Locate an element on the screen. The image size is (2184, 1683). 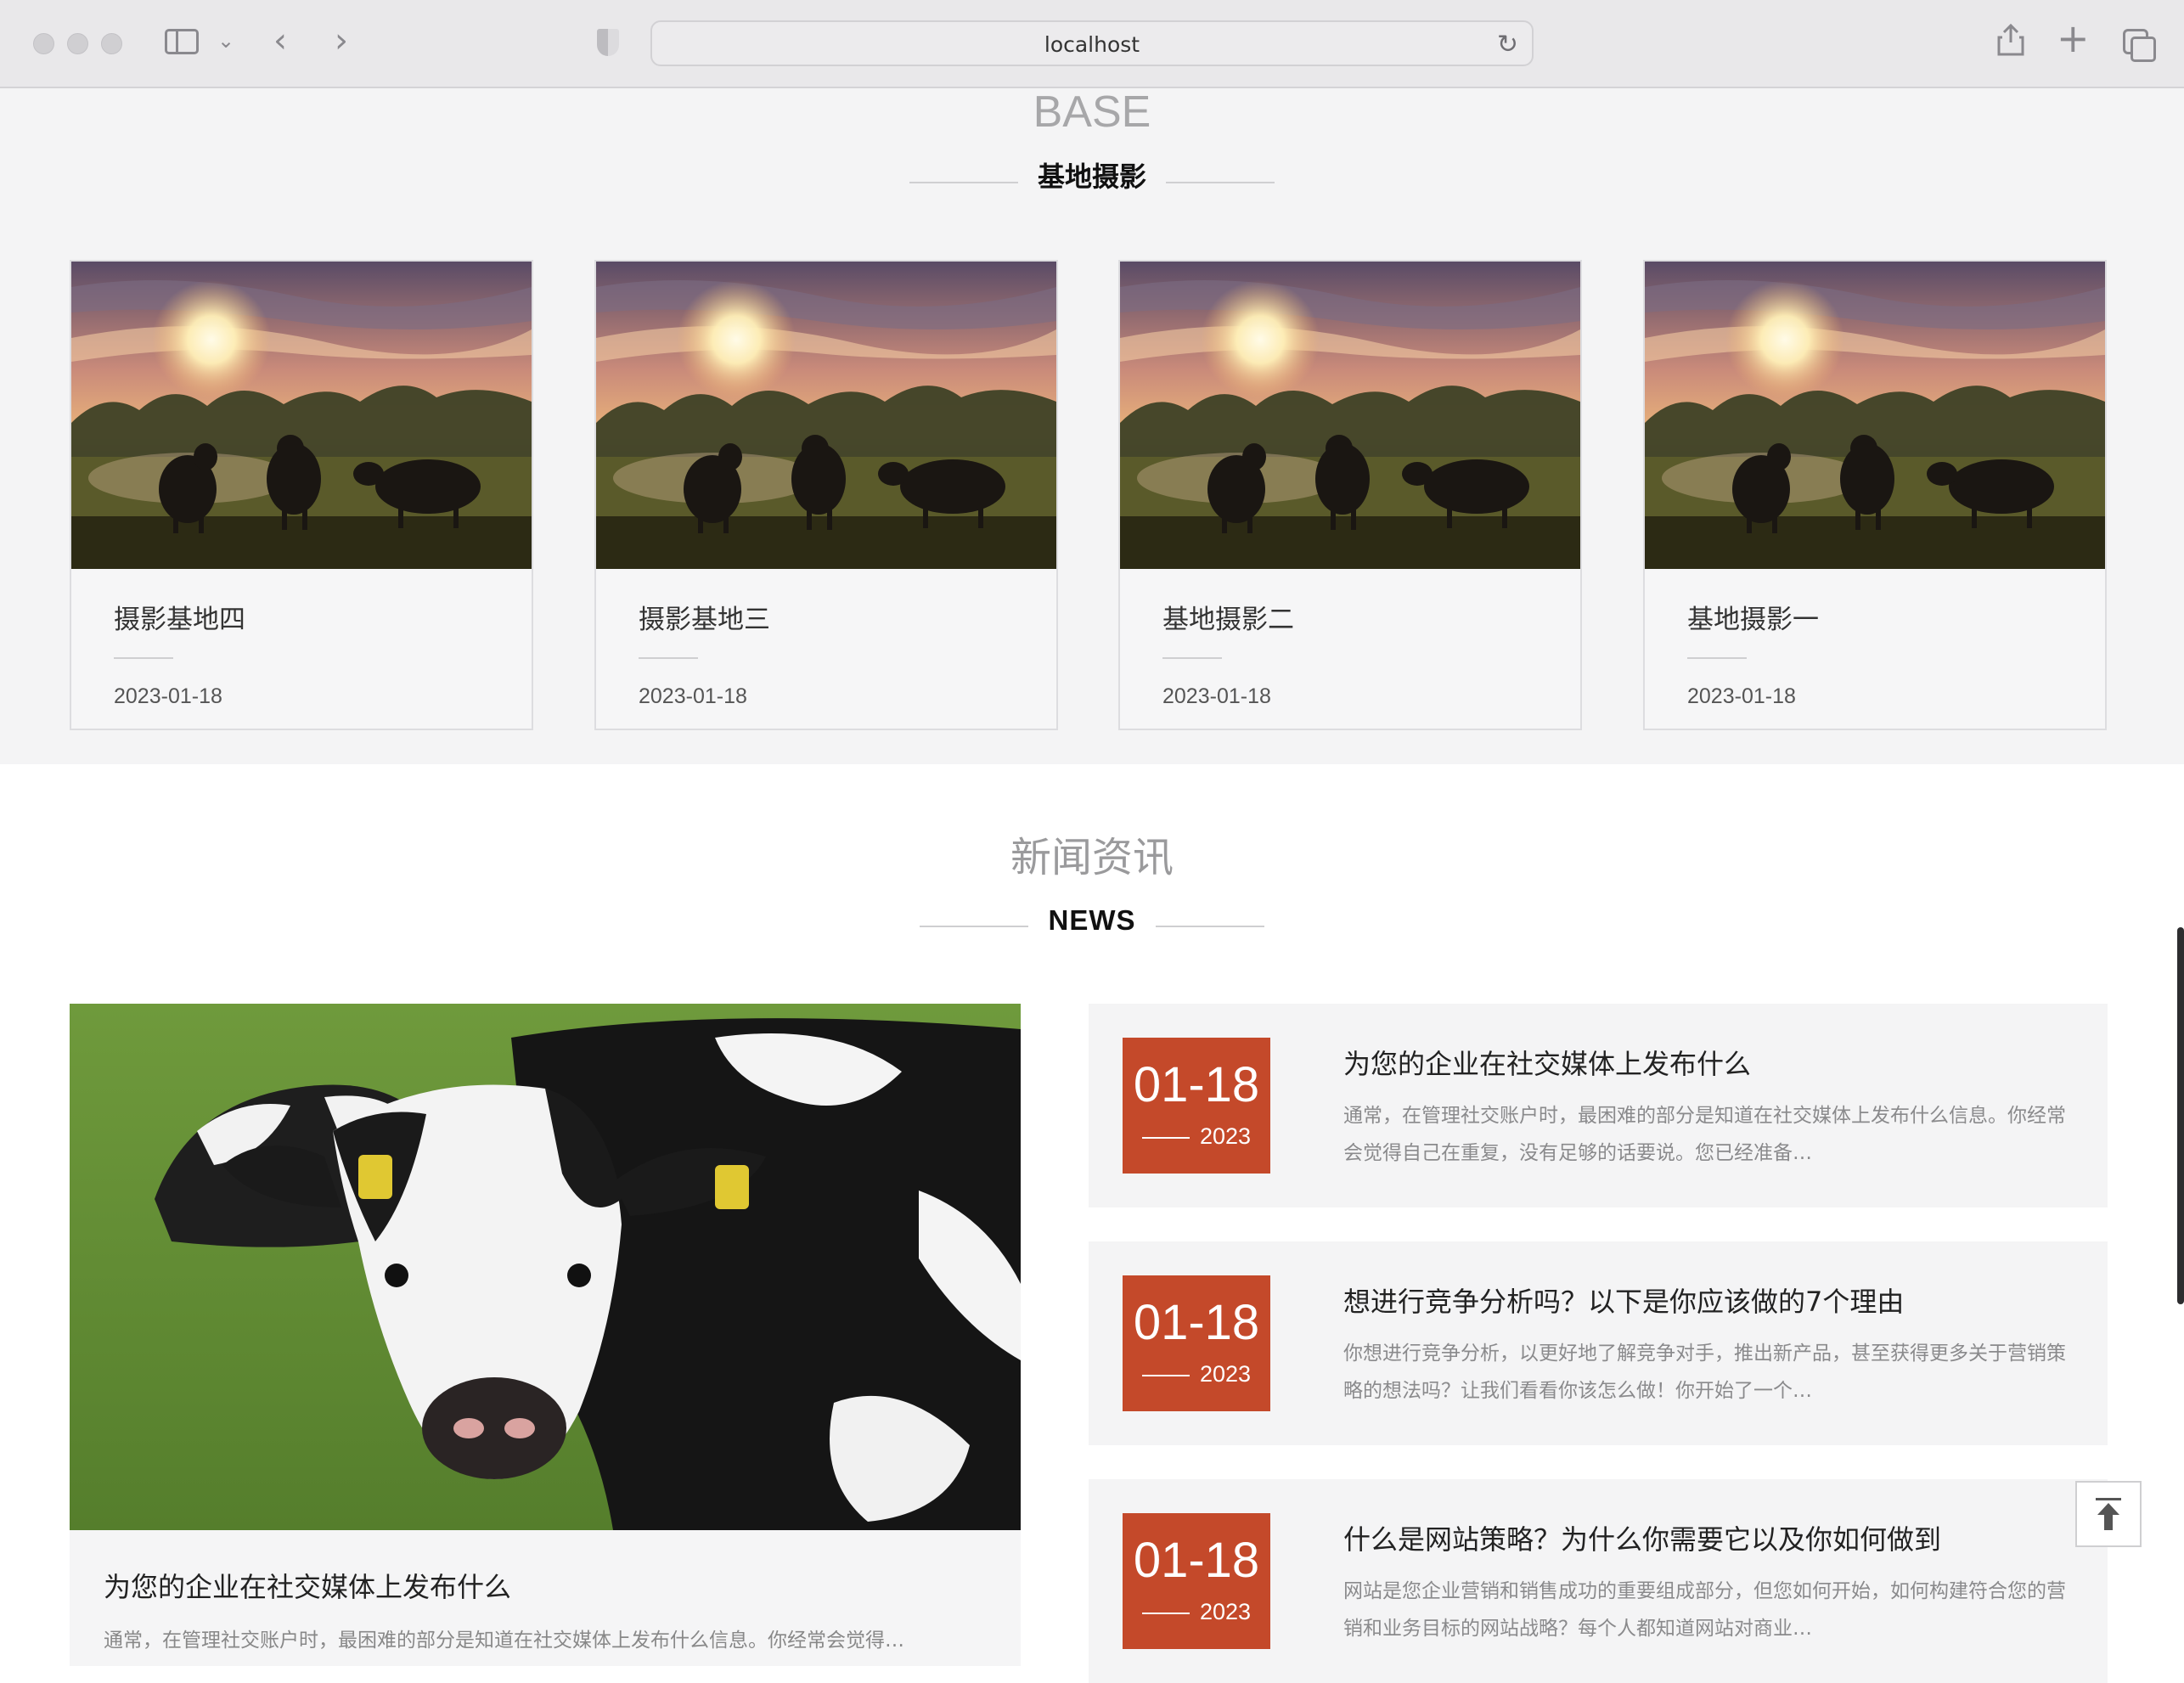
base-card: 摄影基地三 2023-01-18 is located at coordinates (826, 495).